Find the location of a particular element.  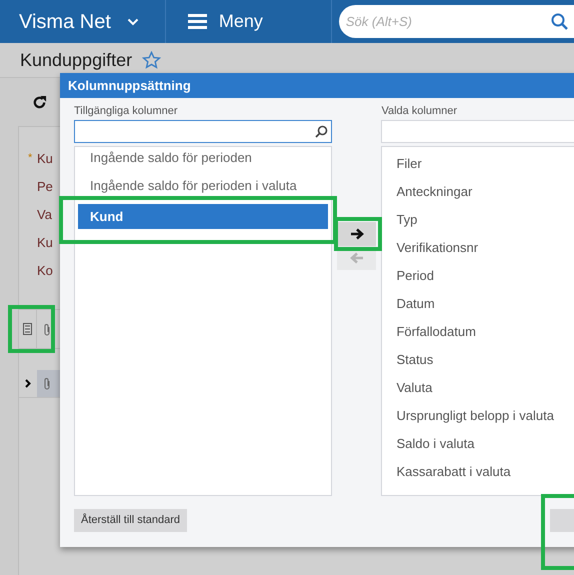

list-item: Kassarabatt i valuta is located at coordinates (478, 472).